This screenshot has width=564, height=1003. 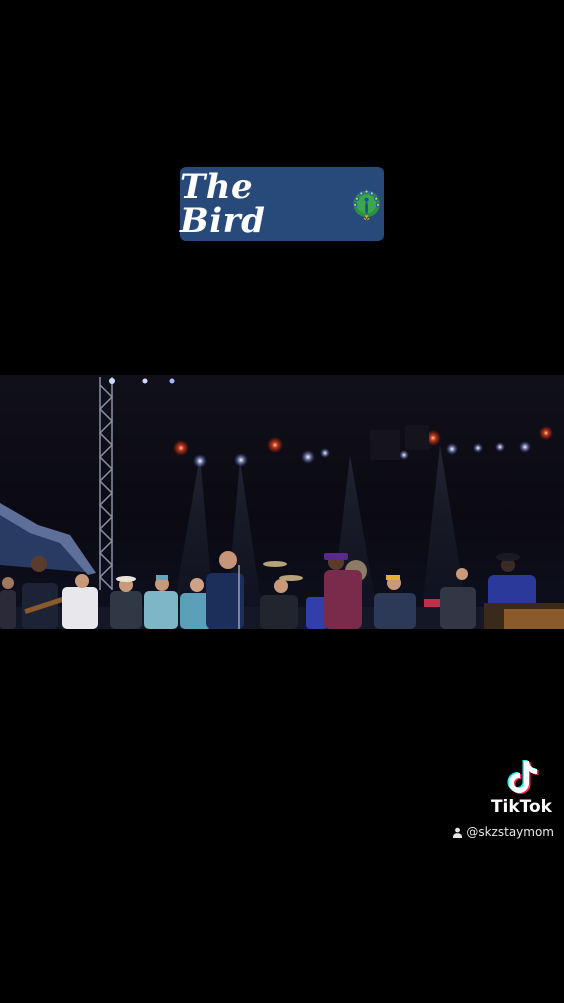 What do you see at coordinates (223, 204) in the screenshot?
I see `title-text: The Bird` at bounding box center [223, 204].